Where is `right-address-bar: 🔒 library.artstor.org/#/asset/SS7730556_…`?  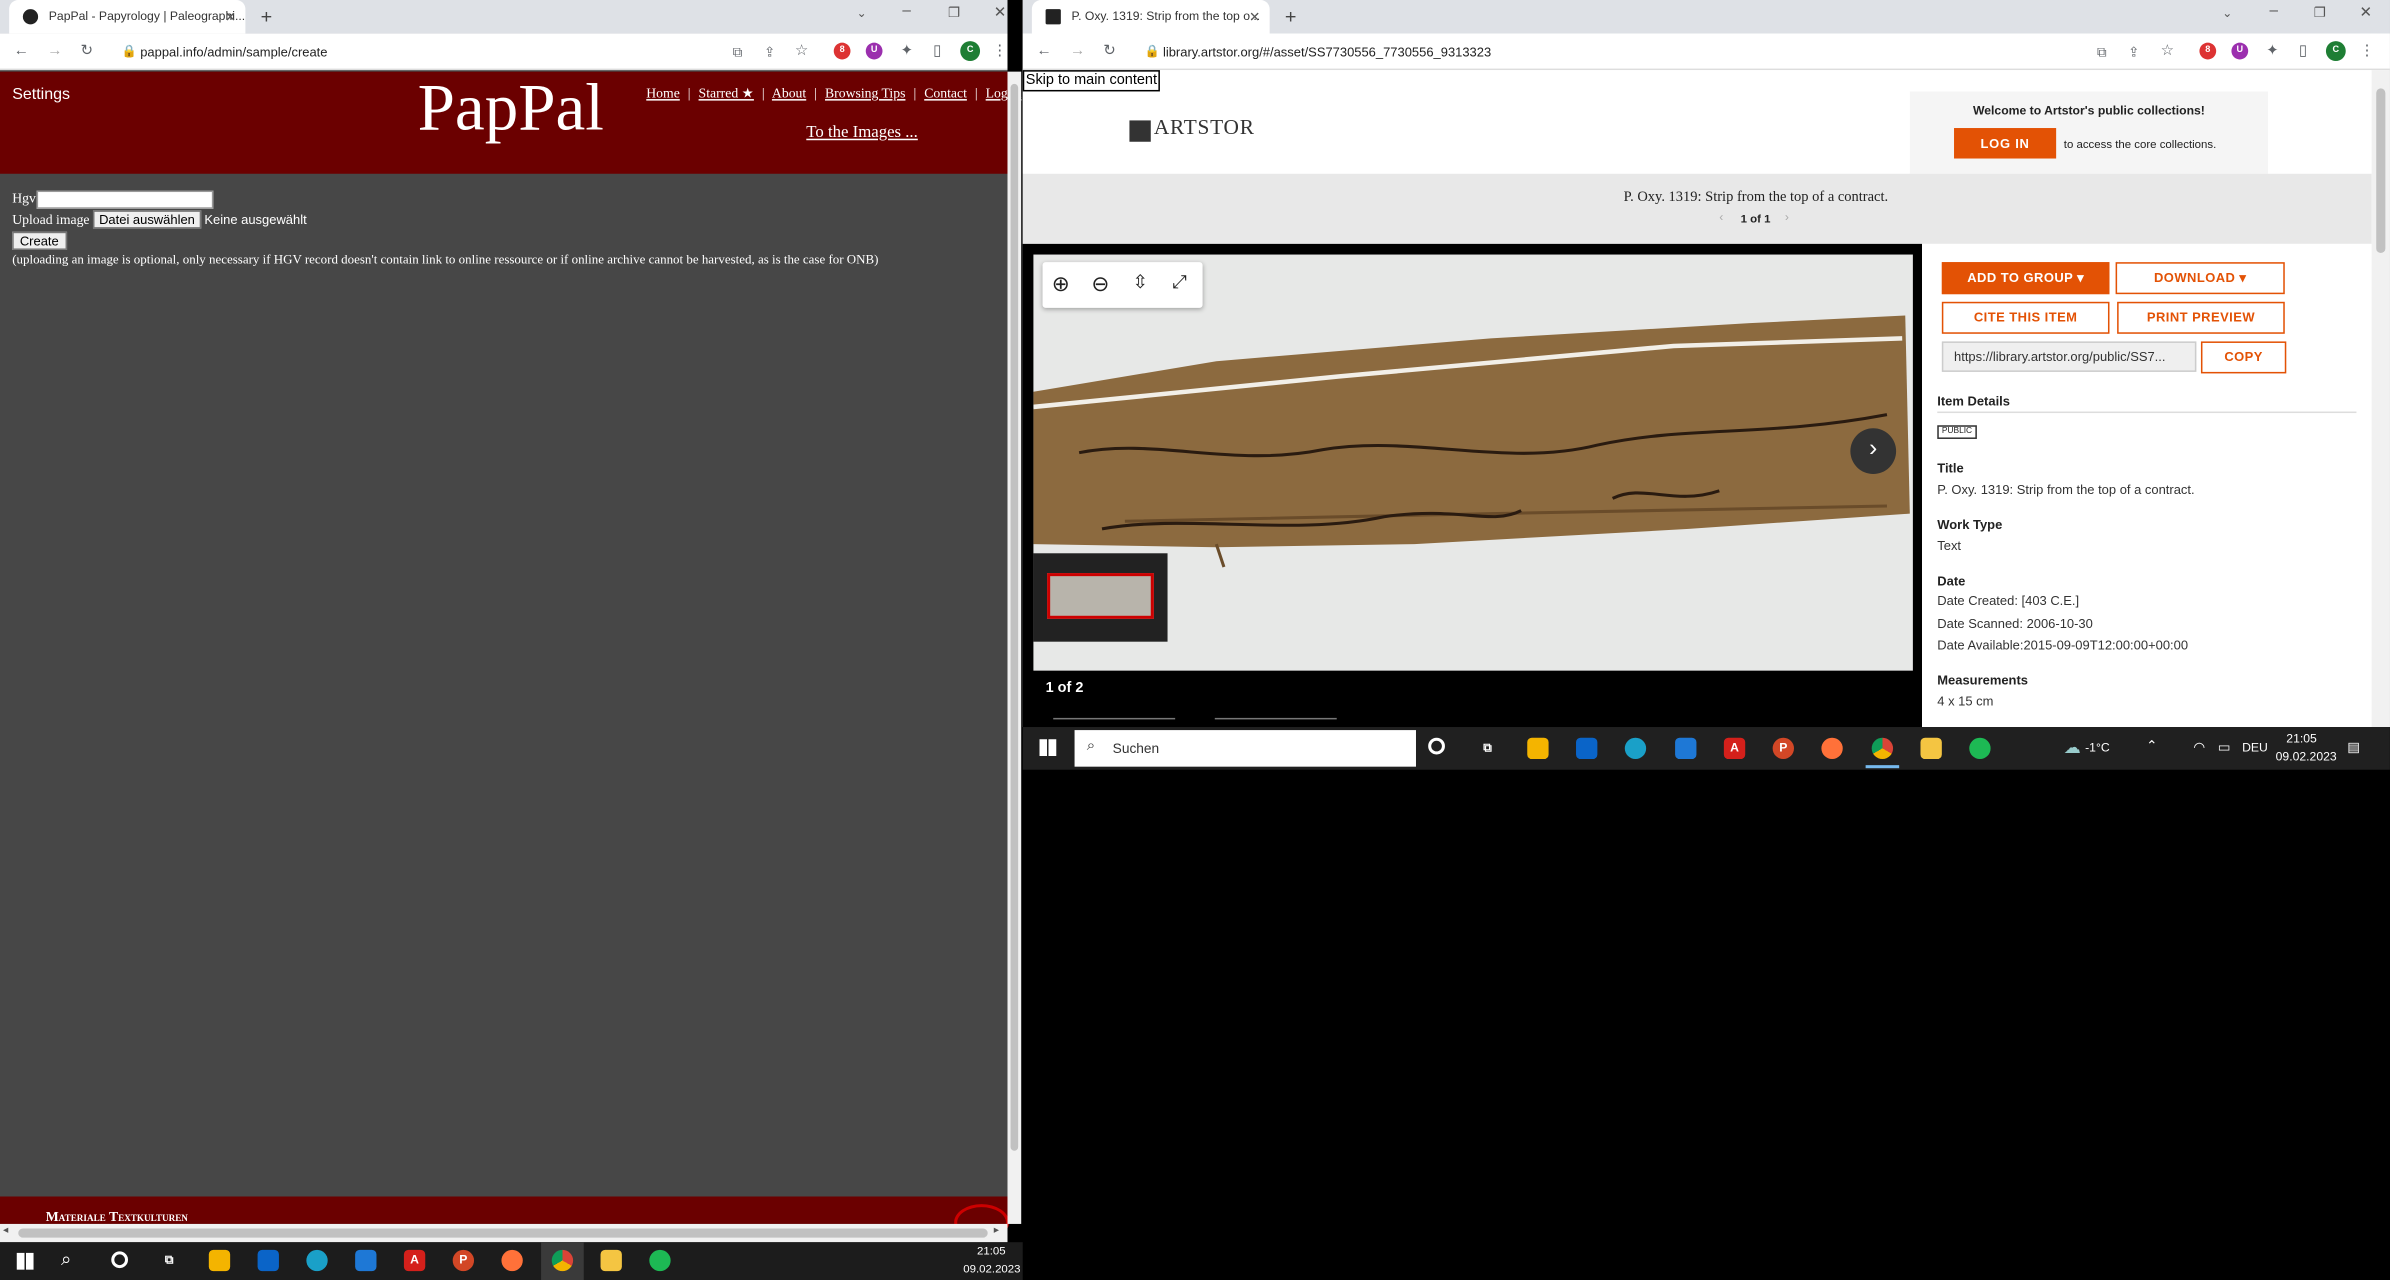
right-address-bar: 🔒 library.artstor.org/#/asset/SS7730556_… is located at coordinates (1663, 52).